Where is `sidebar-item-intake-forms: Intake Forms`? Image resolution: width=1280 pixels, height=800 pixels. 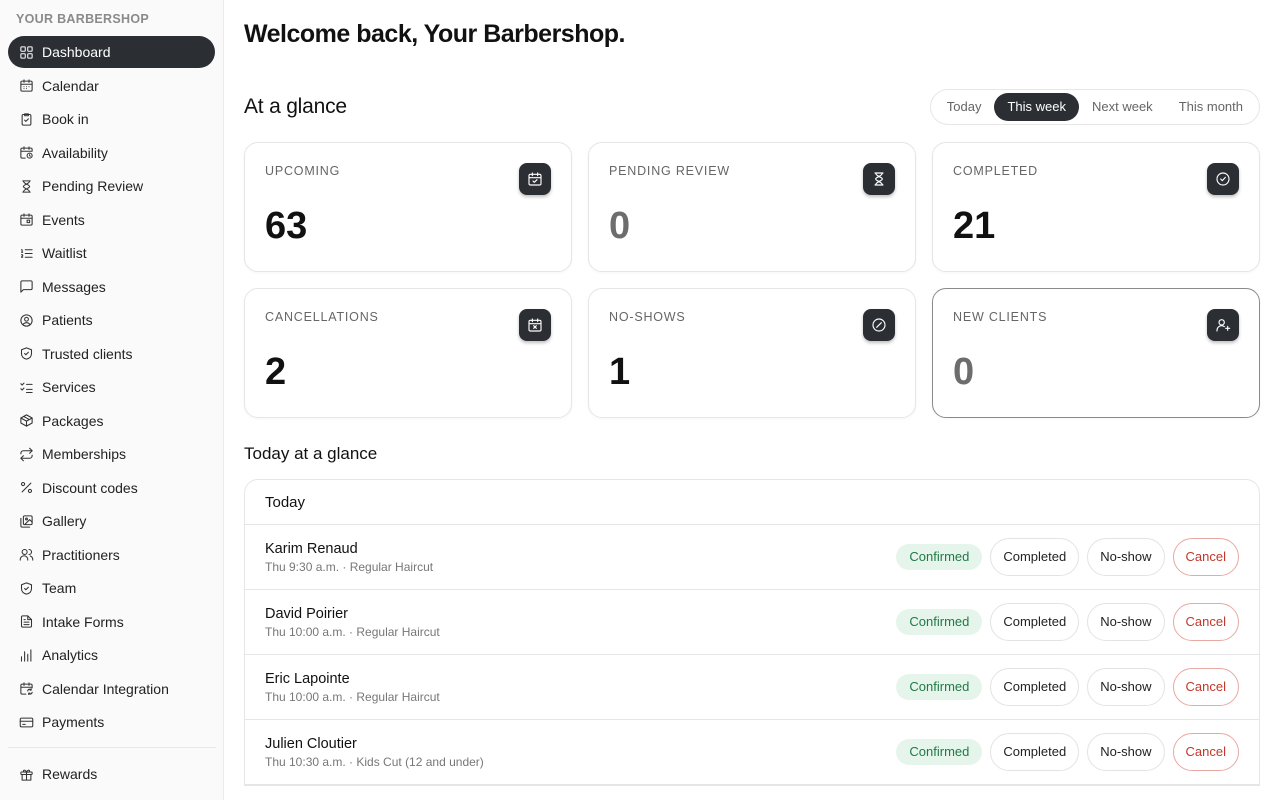
sidebar-item-intake-forms: Intake Forms is located at coordinates (111, 622).